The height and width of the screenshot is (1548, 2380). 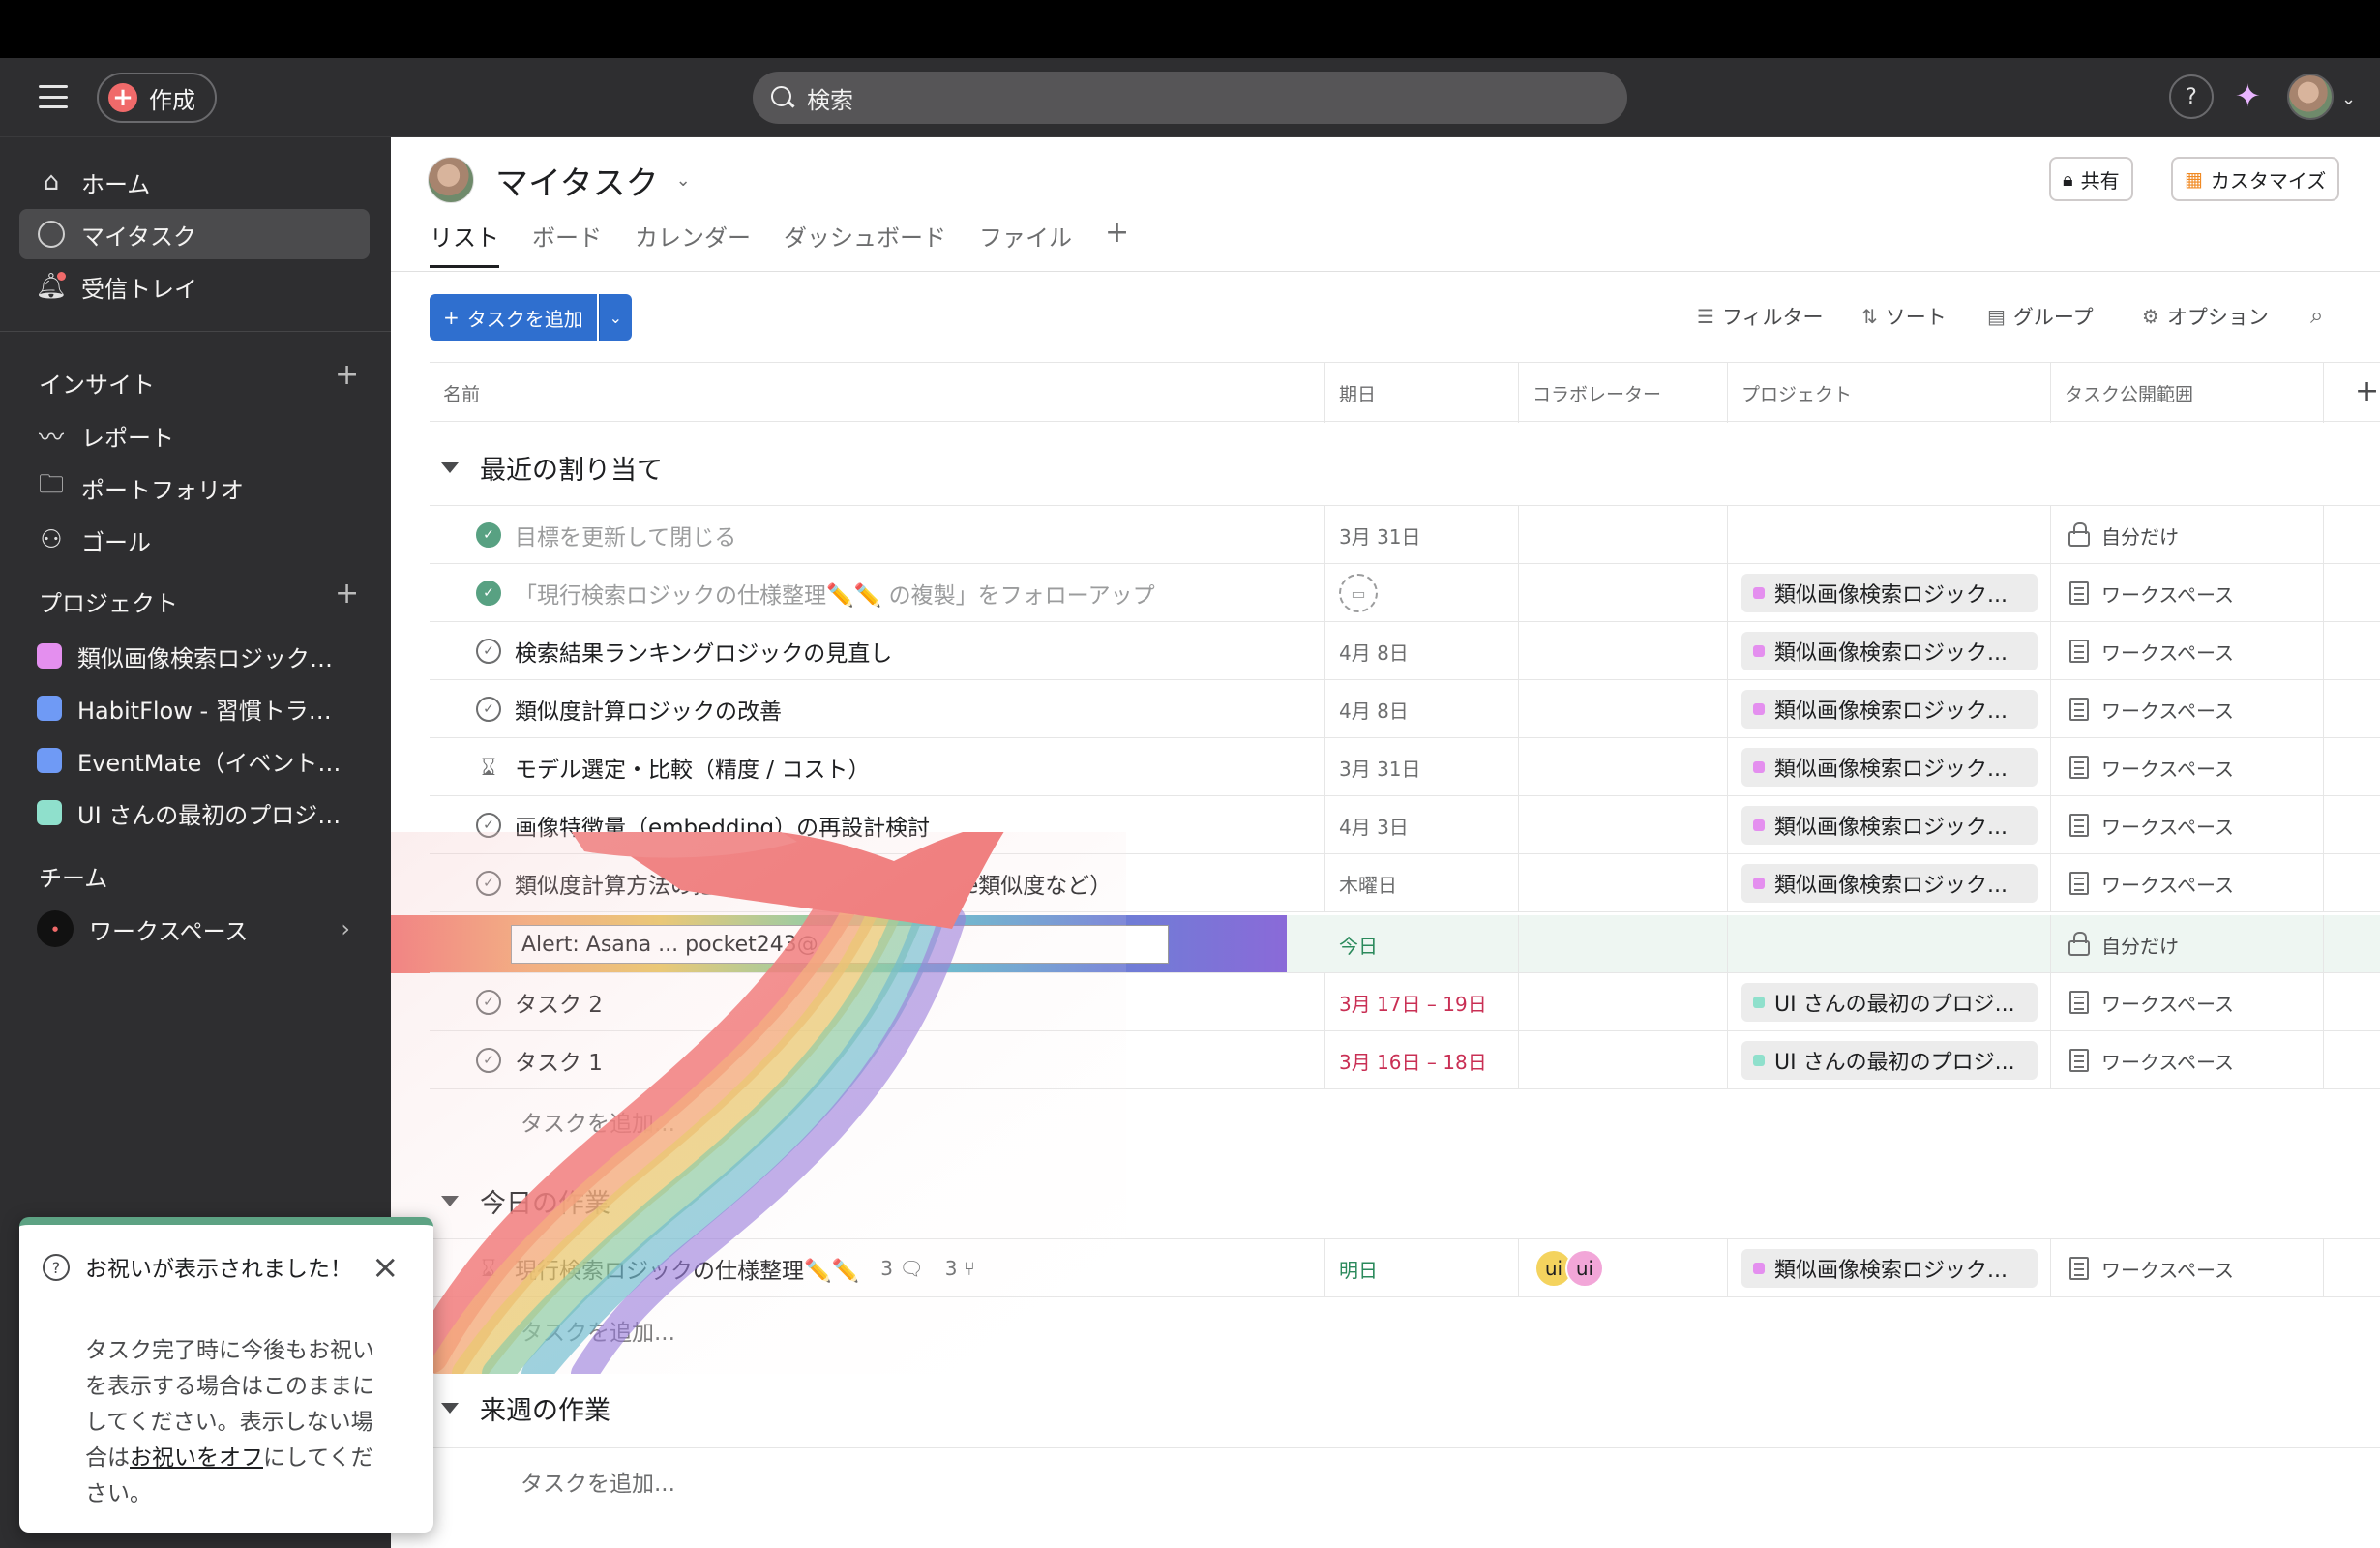 What do you see at coordinates (693, 243) in the screenshot?
I see `tab-calendar: カレンダー` at bounding box center [693, 243].